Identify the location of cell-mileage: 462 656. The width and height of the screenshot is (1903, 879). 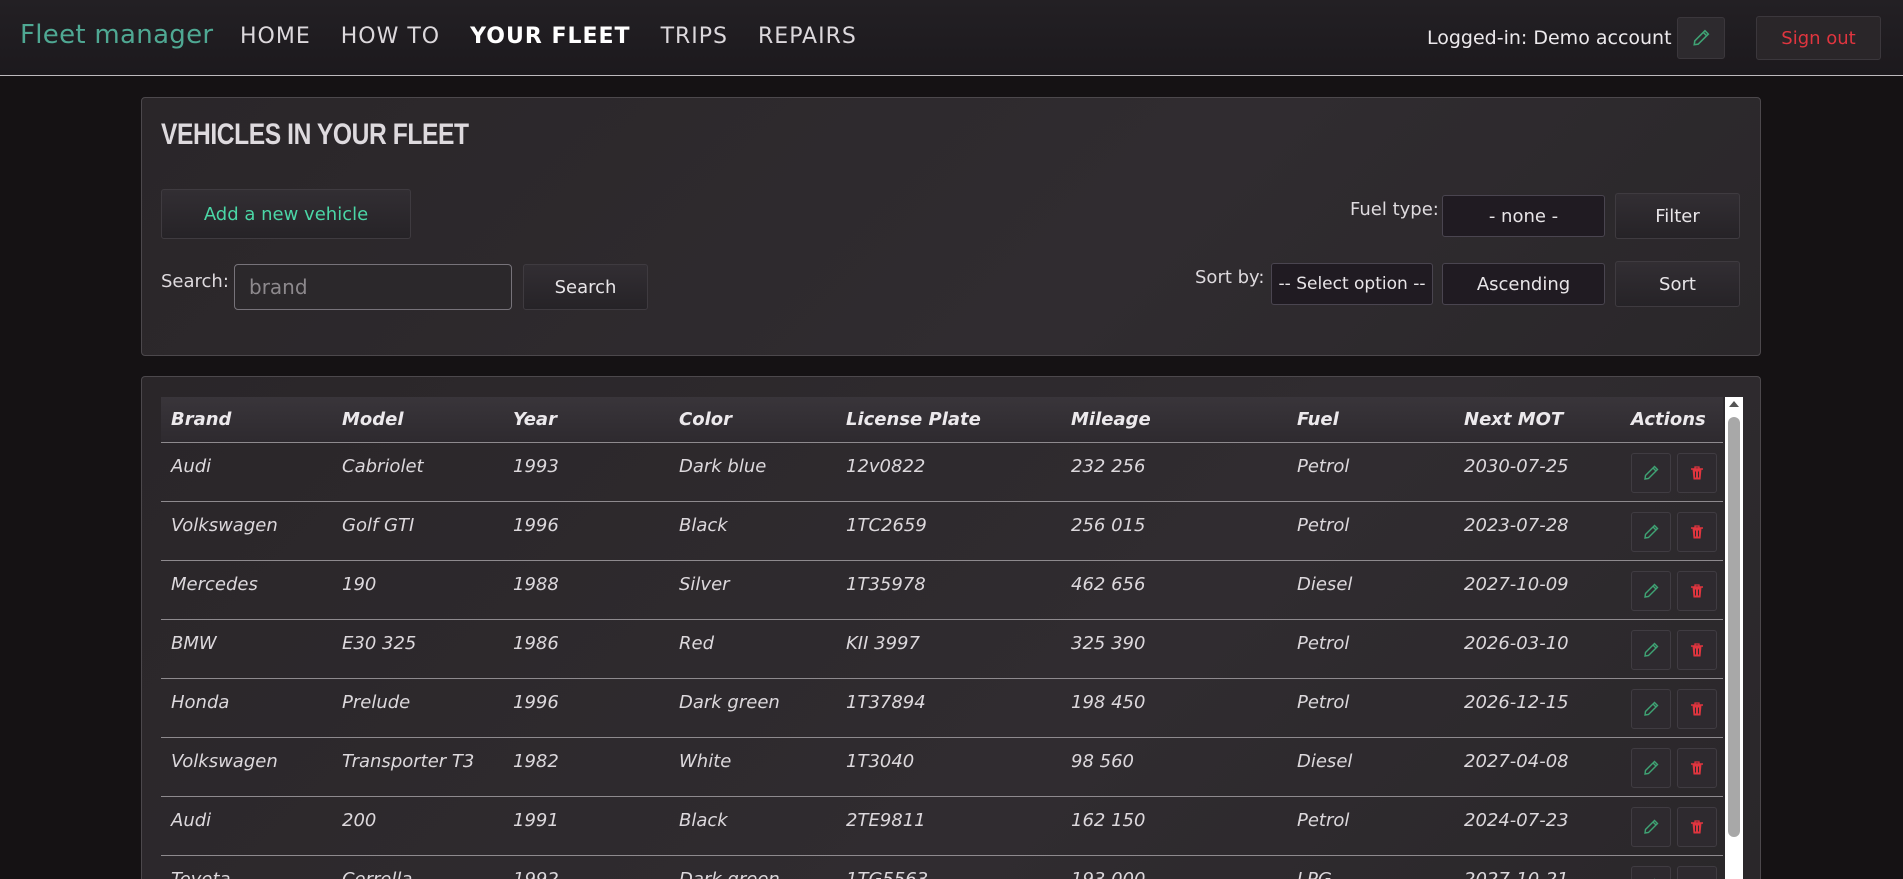
(1174, 590).